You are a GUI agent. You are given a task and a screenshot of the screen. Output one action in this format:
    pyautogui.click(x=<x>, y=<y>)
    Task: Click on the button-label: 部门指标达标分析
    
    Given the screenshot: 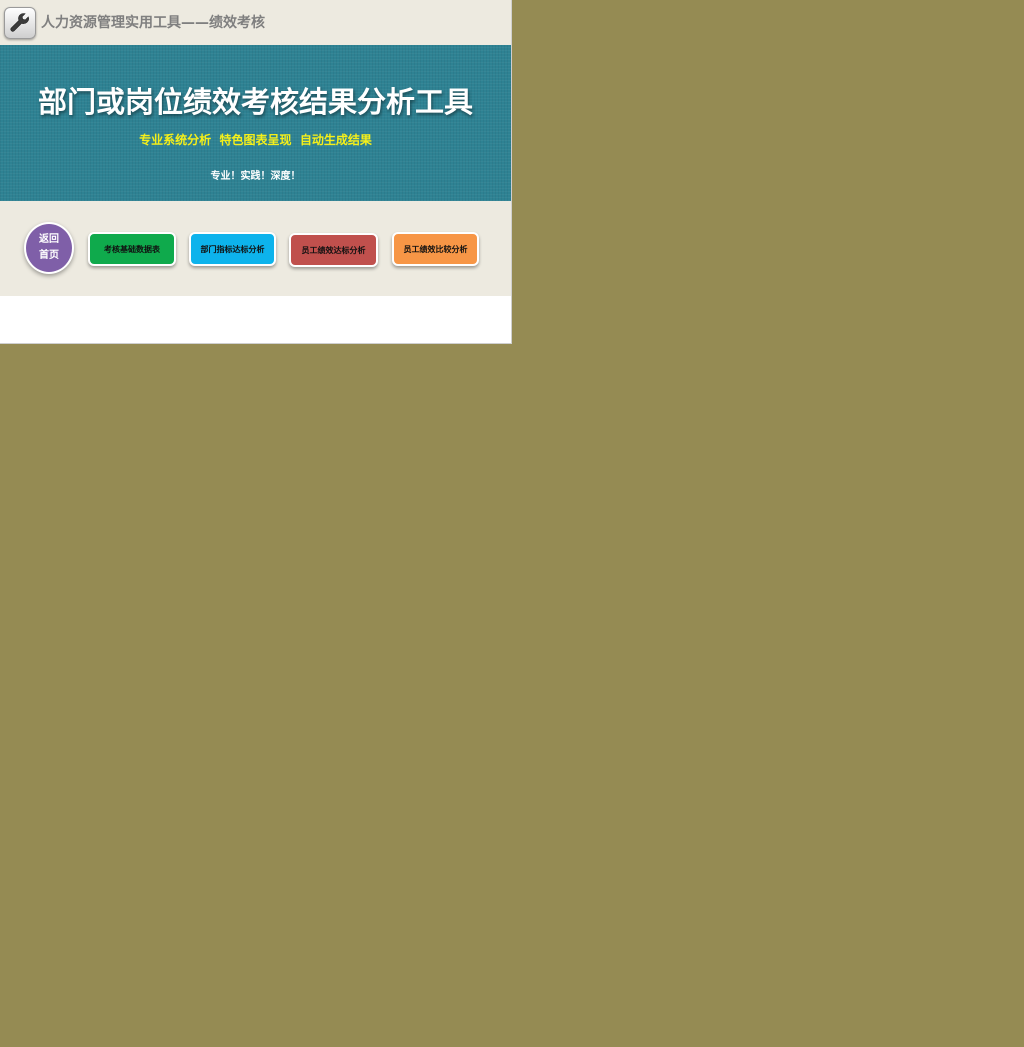 What is the action you would take?
    pyautogui.click(x=232, y=249)
    